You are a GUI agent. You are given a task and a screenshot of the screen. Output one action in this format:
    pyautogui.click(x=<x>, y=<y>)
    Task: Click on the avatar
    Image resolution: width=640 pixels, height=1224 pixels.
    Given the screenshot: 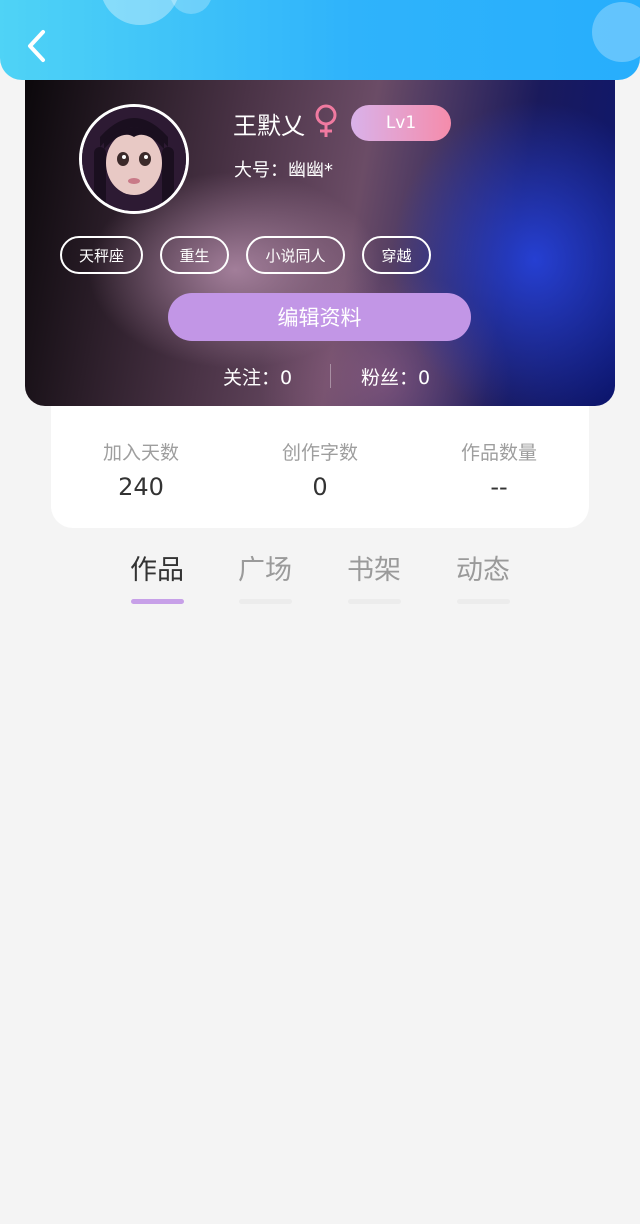 What is the action you would take?
    pyautogui.click(x=134, y=159)
    